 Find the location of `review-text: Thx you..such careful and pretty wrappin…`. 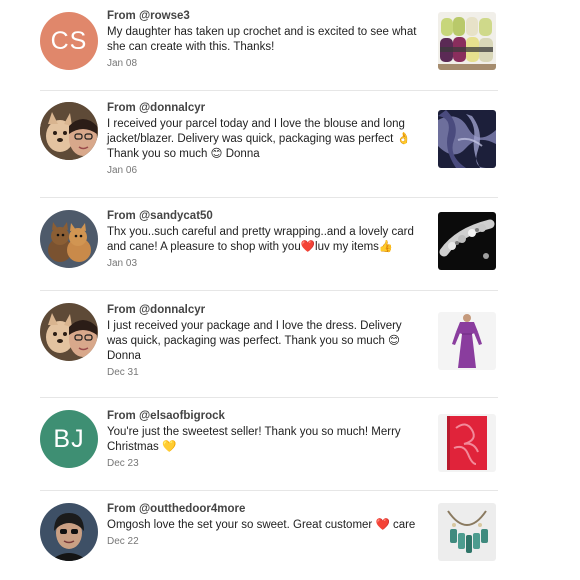

review-text: Thx you..such careful and pretty wrappin… is located at coordinates (260, 239).